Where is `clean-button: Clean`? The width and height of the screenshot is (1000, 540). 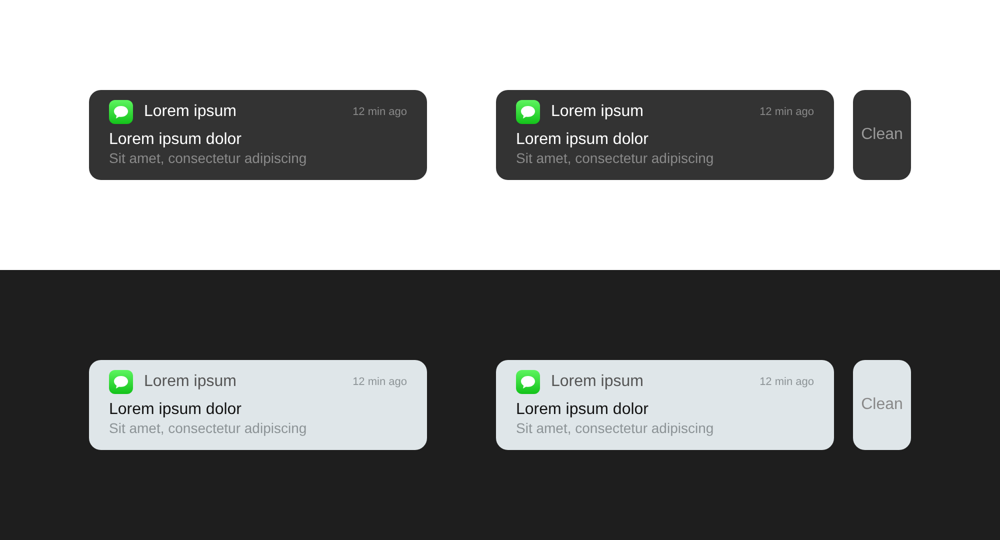 clean-button: Clean is located at coordinates (882, 135).